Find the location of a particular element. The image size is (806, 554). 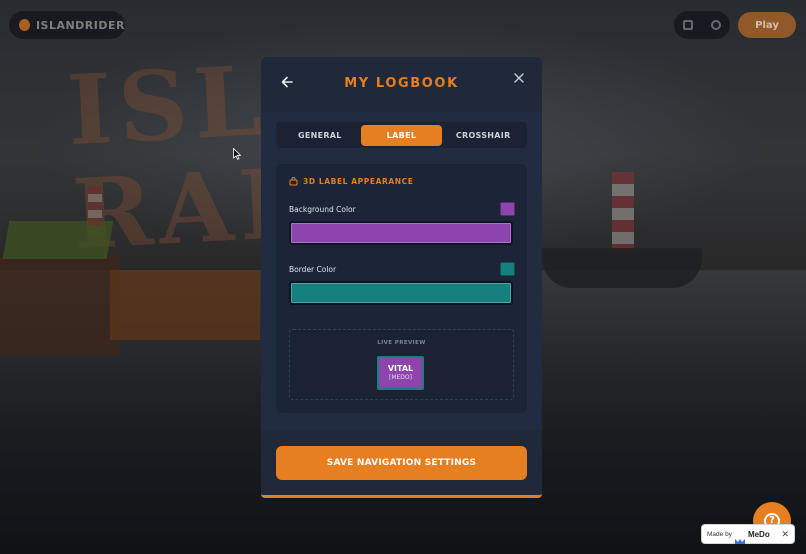

close-icon is located at coordinates (519, 79).